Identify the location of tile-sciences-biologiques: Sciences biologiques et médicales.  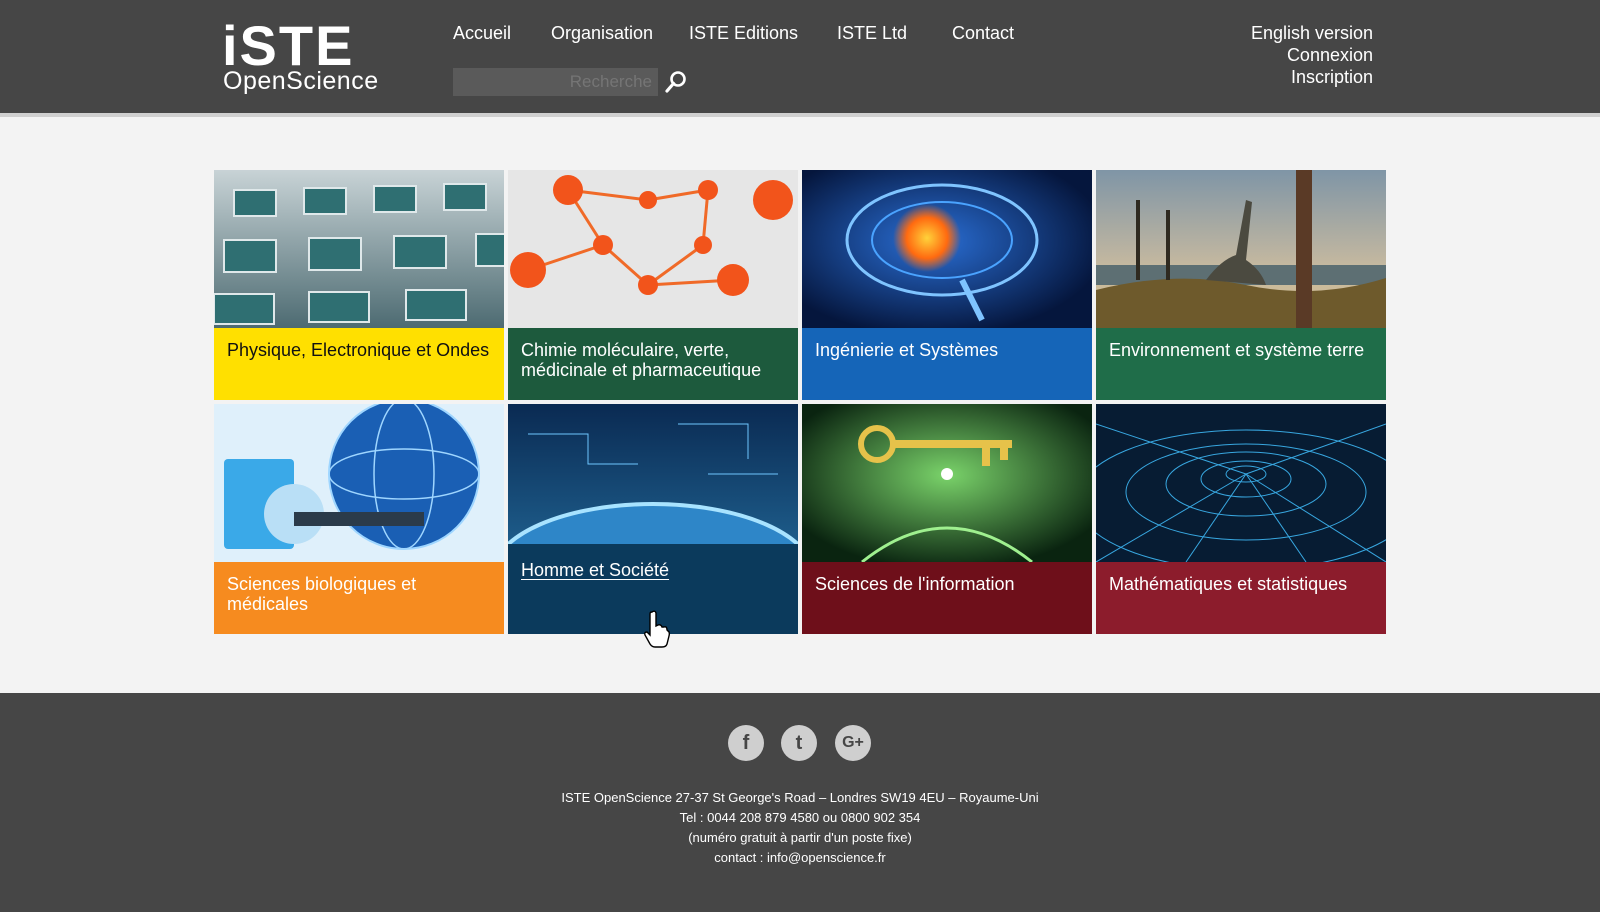
(359, 519).